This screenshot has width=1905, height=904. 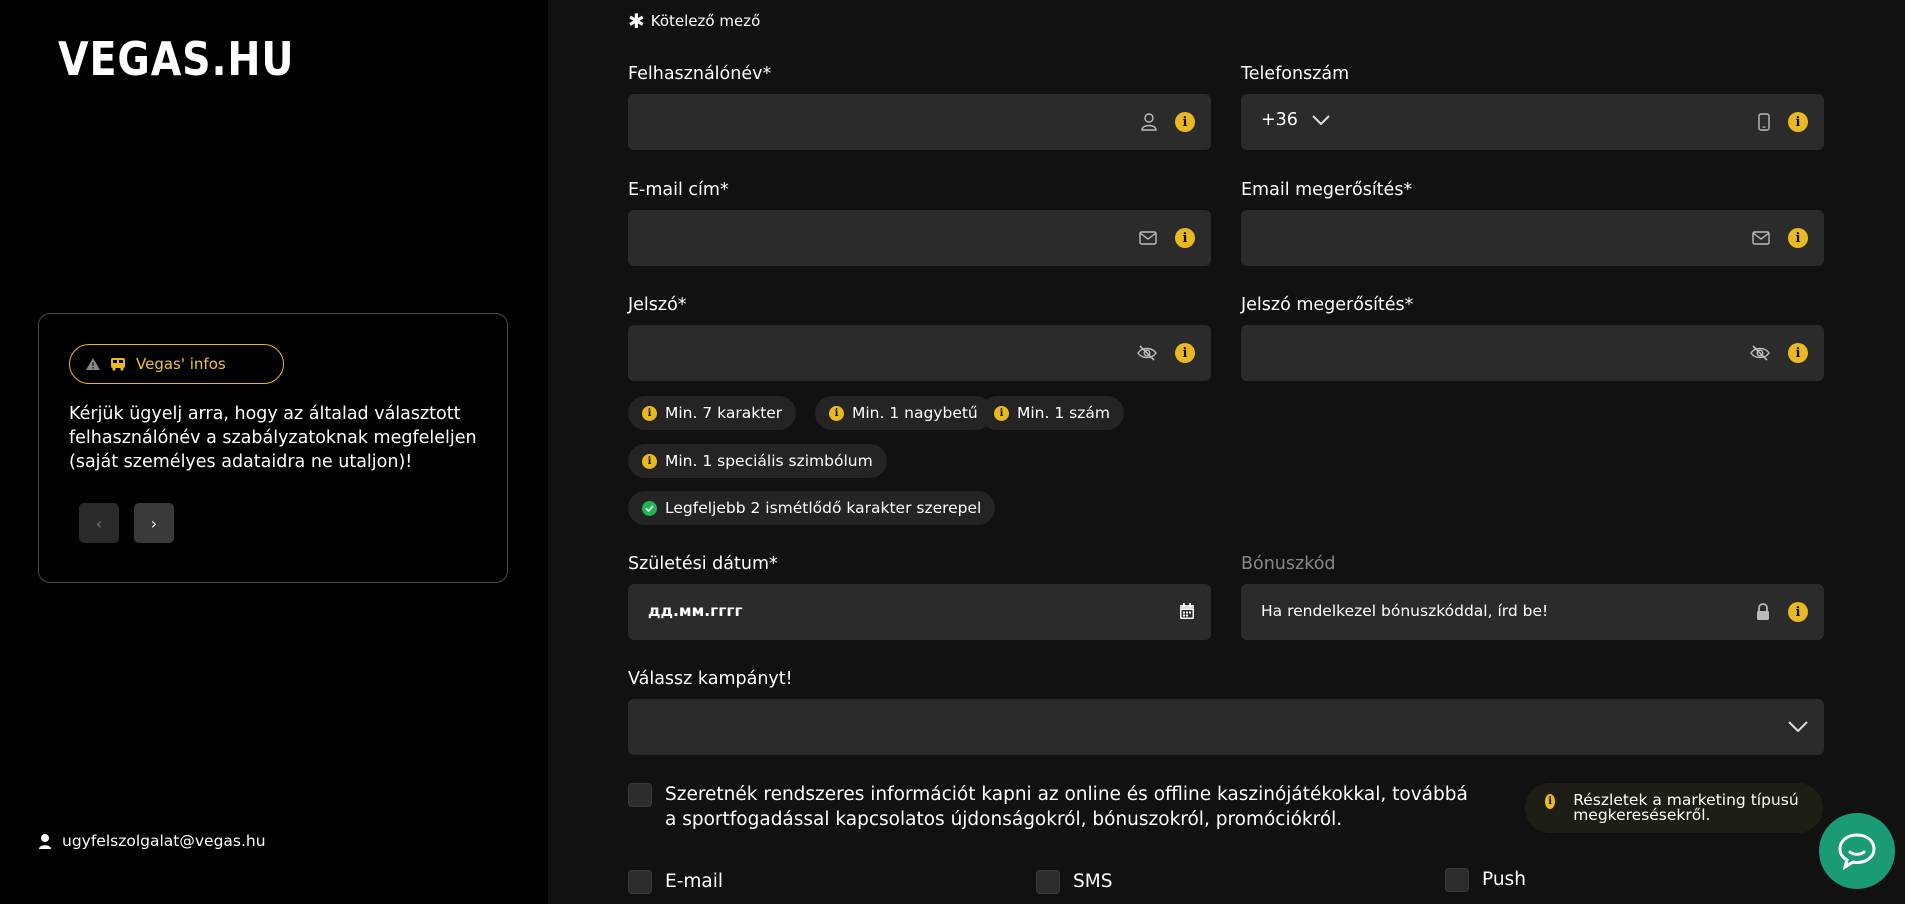 I want to click on asterisk-icon: ✱, so click(x=636, y=21).